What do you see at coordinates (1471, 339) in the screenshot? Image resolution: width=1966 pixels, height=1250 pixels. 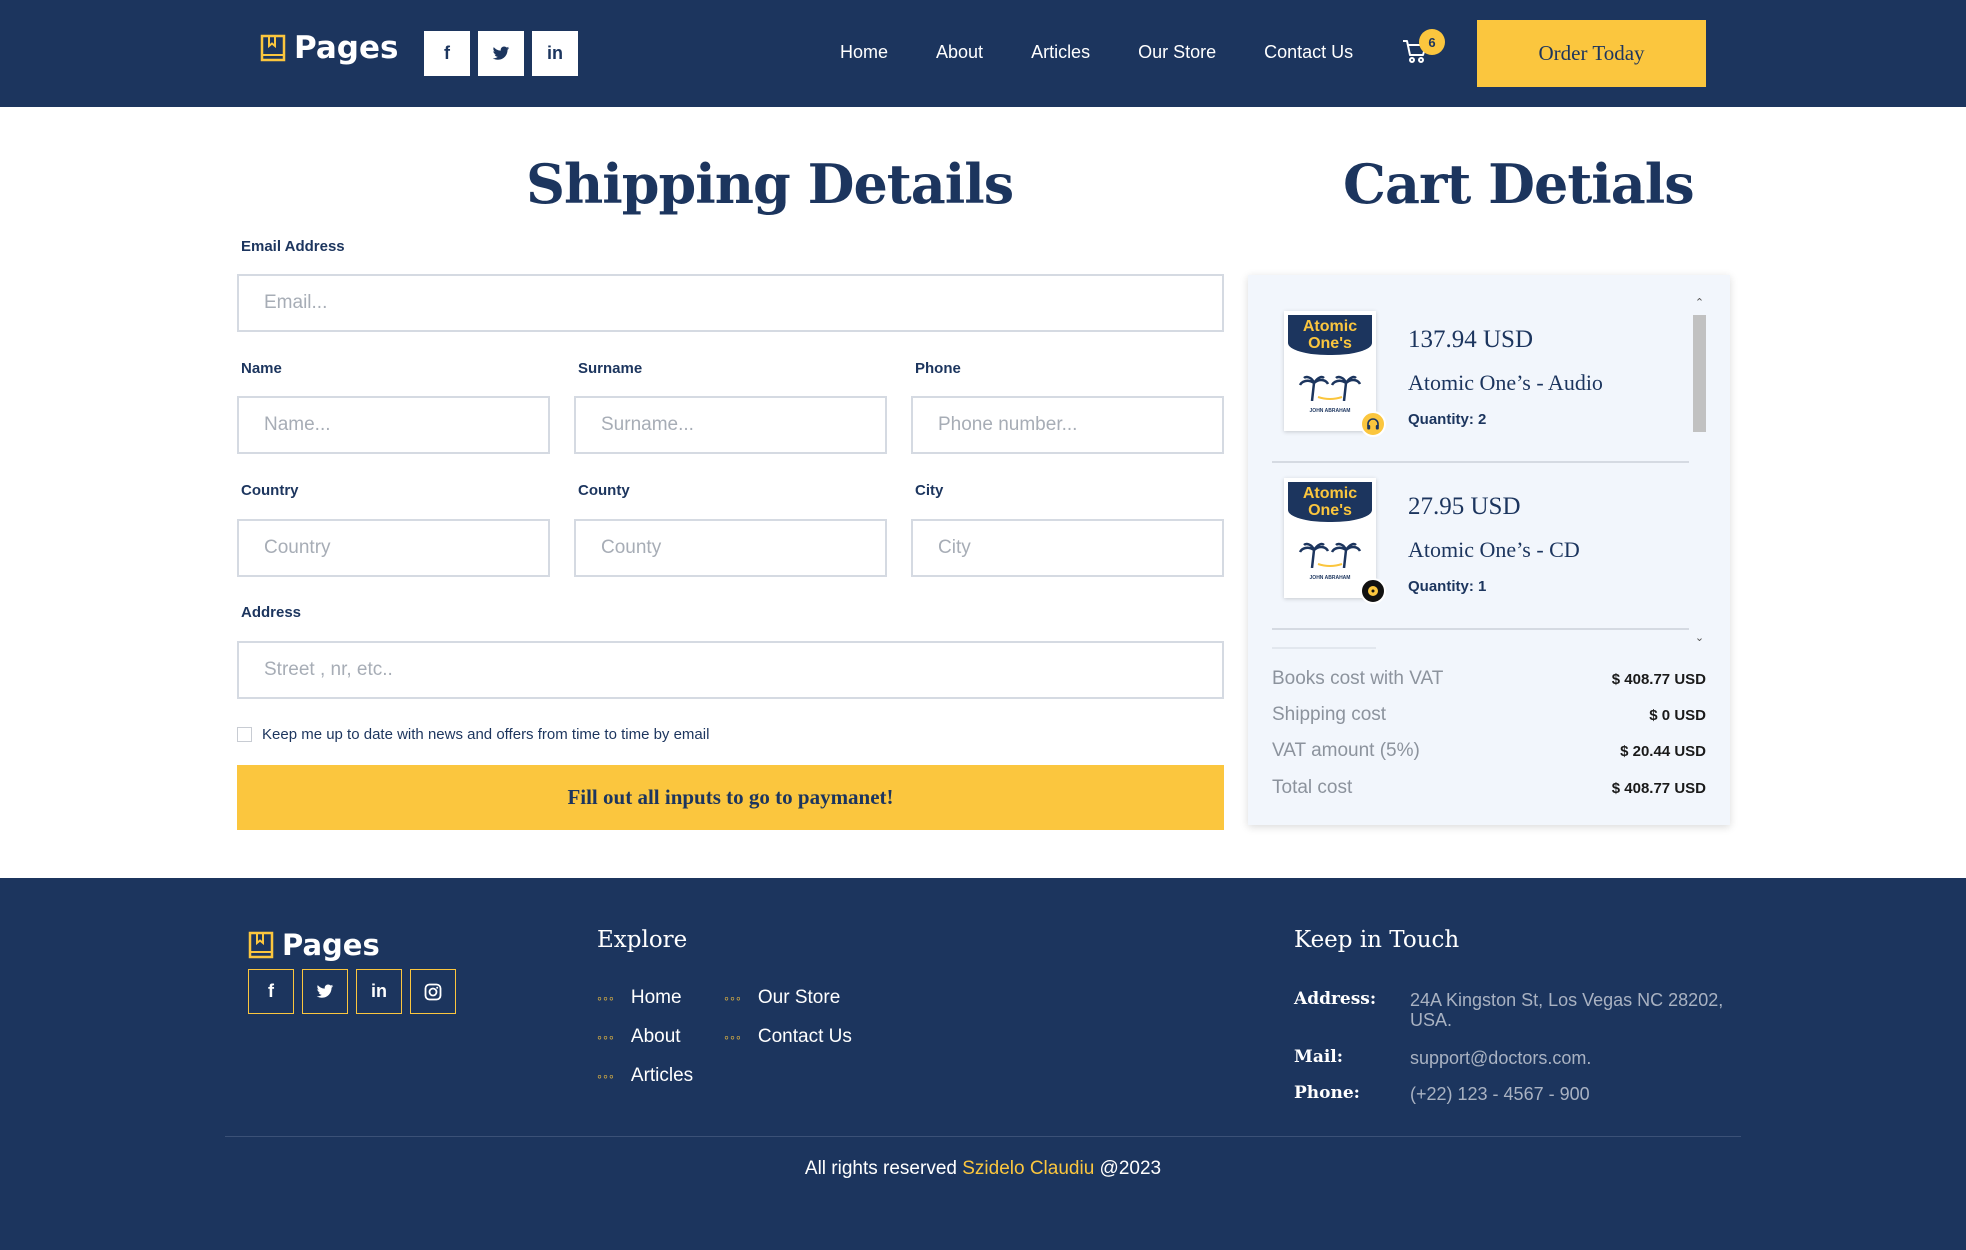 I see `item-price: 137.94 USD` at bounding box center [1471, 339].